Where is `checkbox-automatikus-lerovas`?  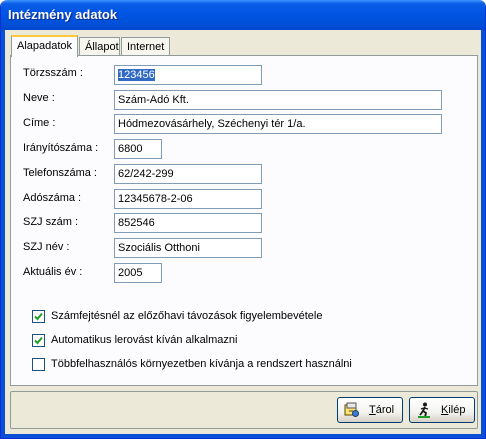 checkbox-automatikus-lerovas is located at coordinates (38, 340).